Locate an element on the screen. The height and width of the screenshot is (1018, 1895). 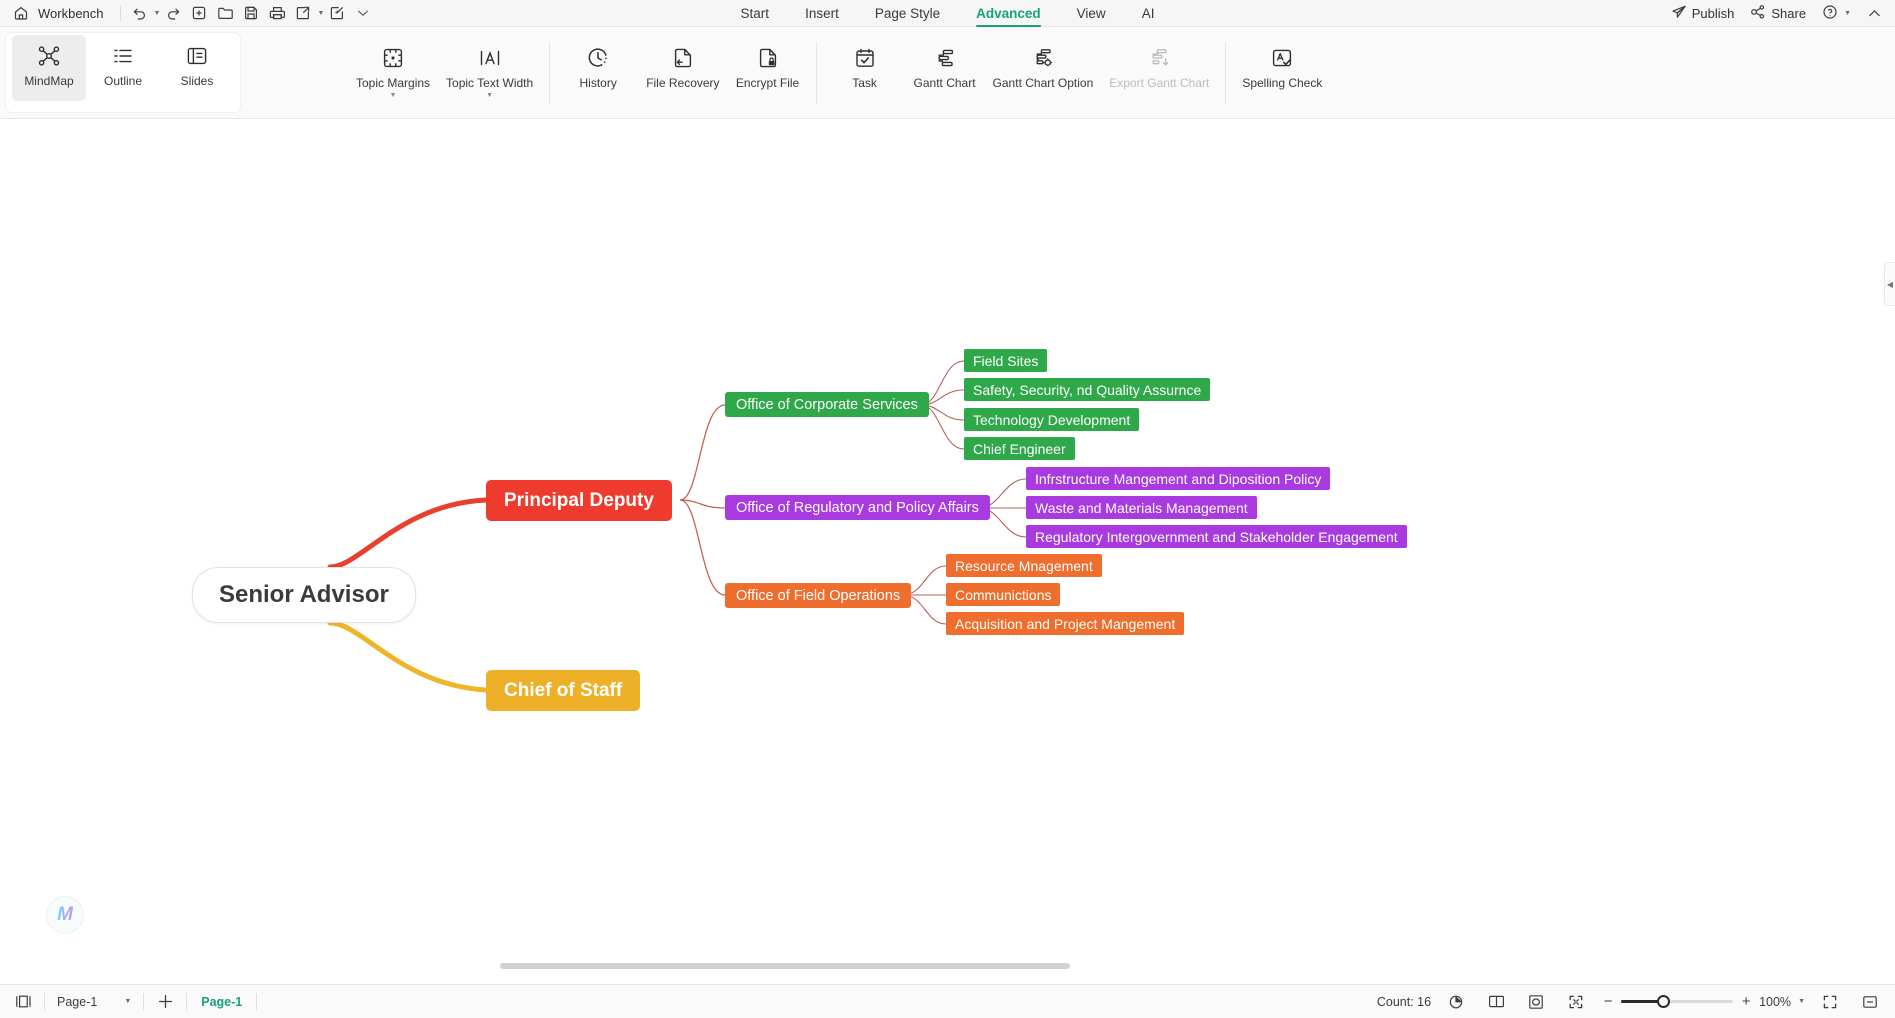
mindmap-node-chief-of-staff: Chief of Staff is located at coordinates (563, 690).